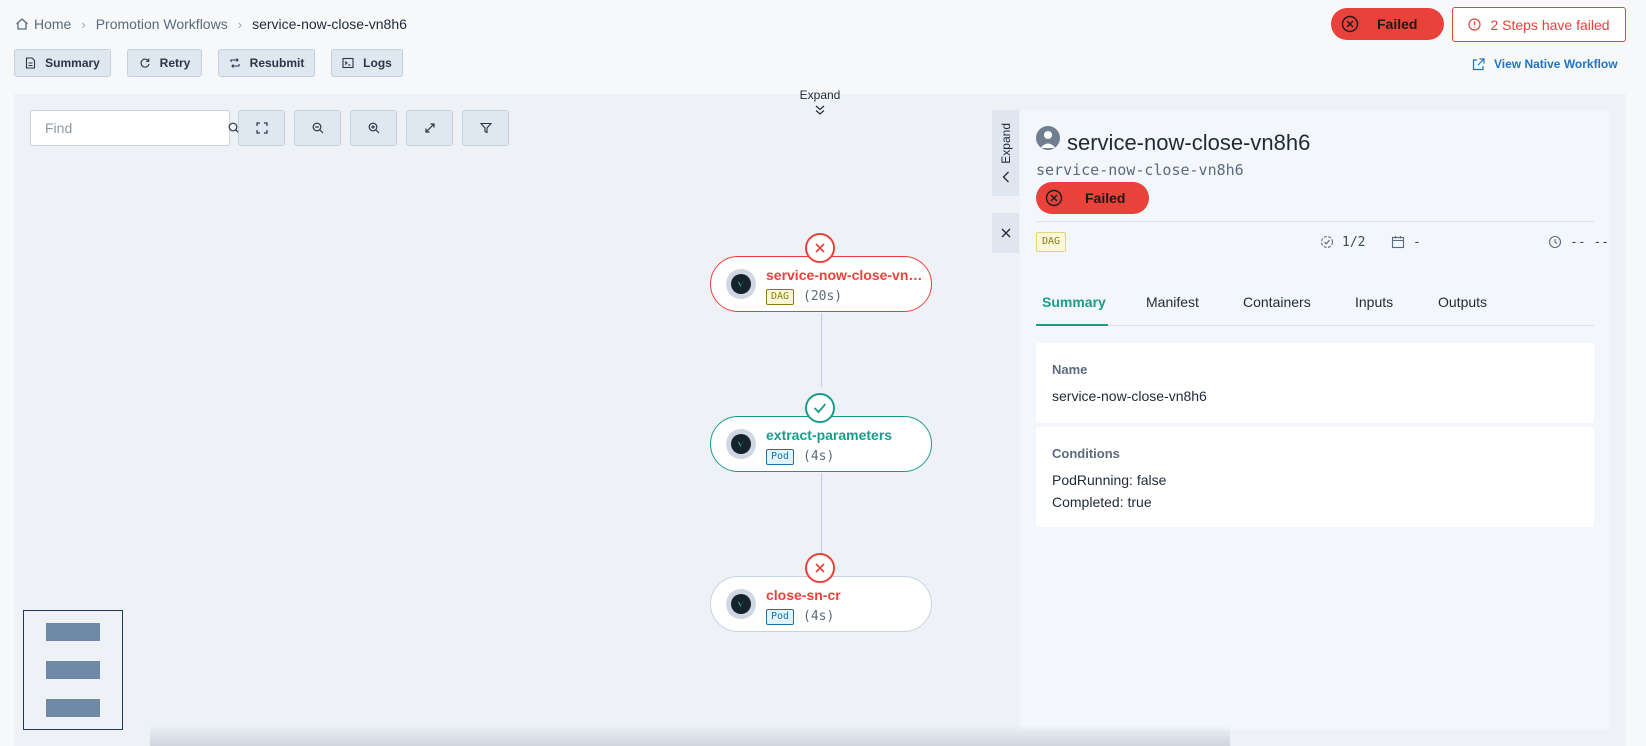  Describe the element at coordinates (821, 604) in the screenshot. I see `graph-node: close-sn-cr Pod (4s)` at that location.